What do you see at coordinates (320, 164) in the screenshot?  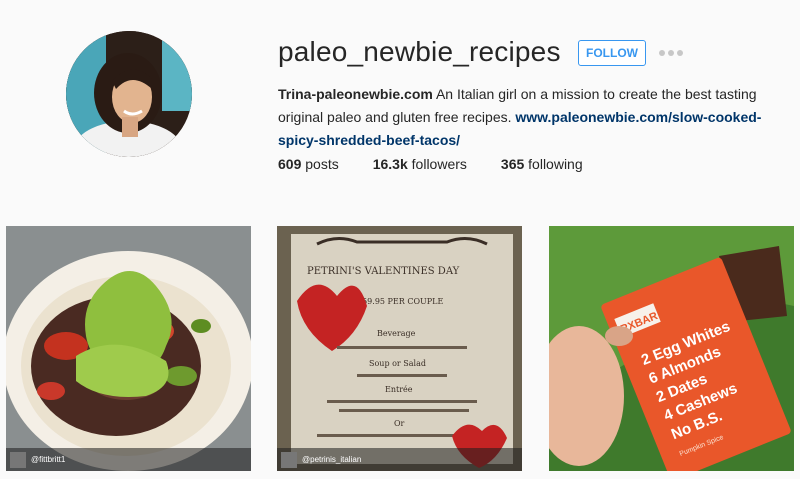 I see `posts-label: posts` at bounding box center [320, 164].